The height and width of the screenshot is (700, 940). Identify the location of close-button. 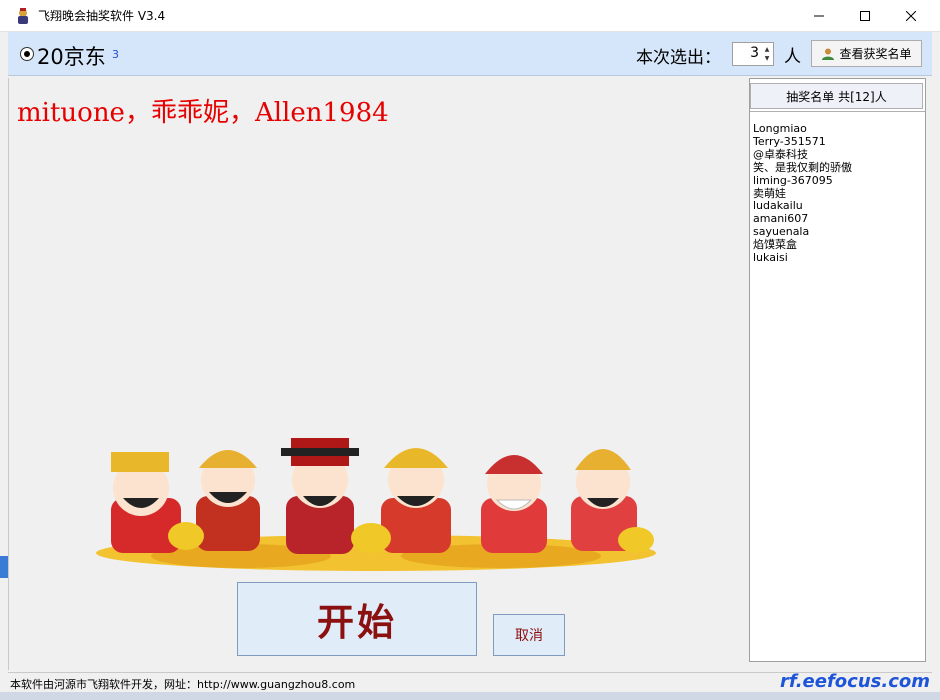
(911, 15).